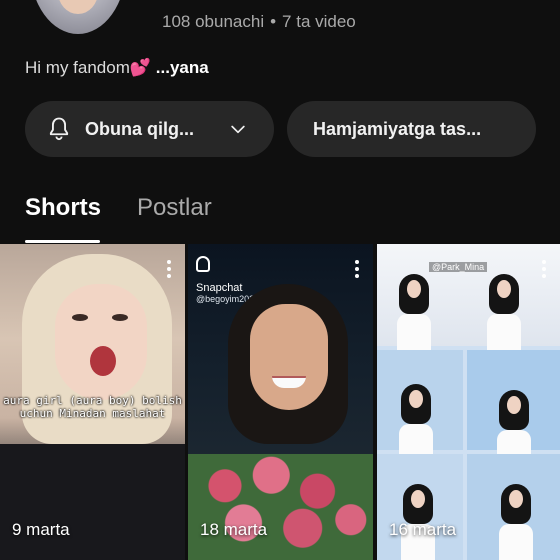 The image size is (560, 560). I want to click on snapchat-icon, so click(203, 264).